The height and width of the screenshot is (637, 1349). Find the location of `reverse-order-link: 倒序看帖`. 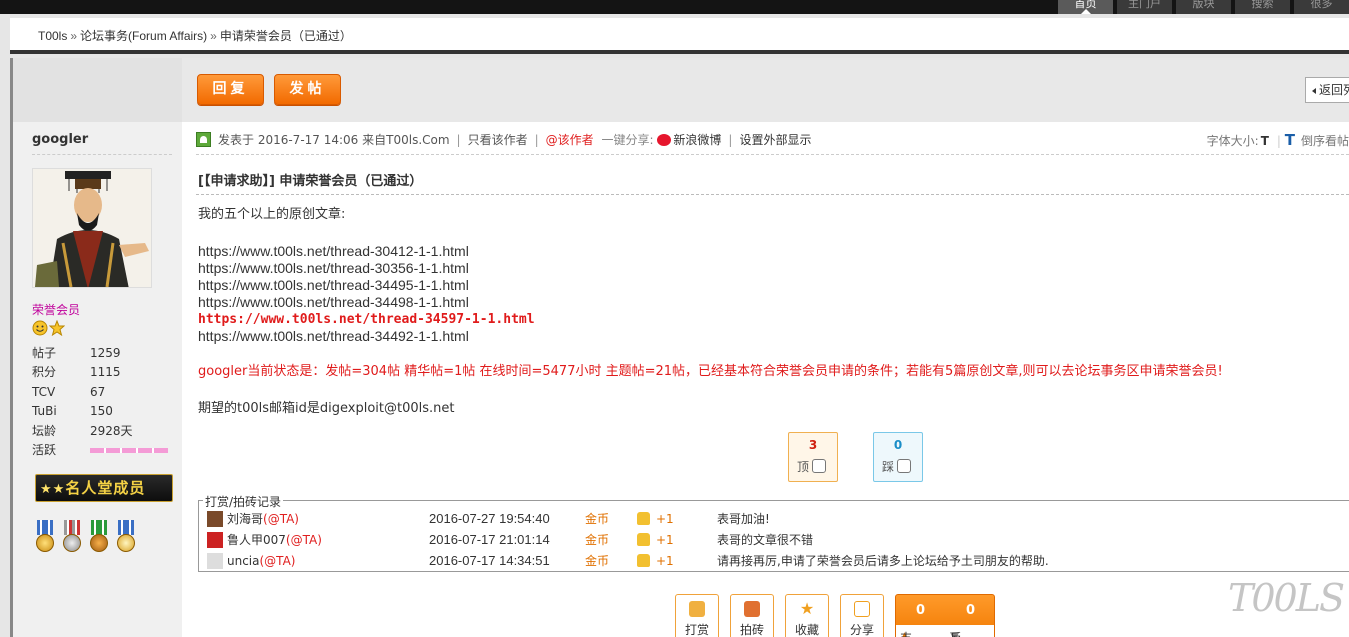

reverse-order-link: 倒序看帖 is located at coordinates (1325, 141).